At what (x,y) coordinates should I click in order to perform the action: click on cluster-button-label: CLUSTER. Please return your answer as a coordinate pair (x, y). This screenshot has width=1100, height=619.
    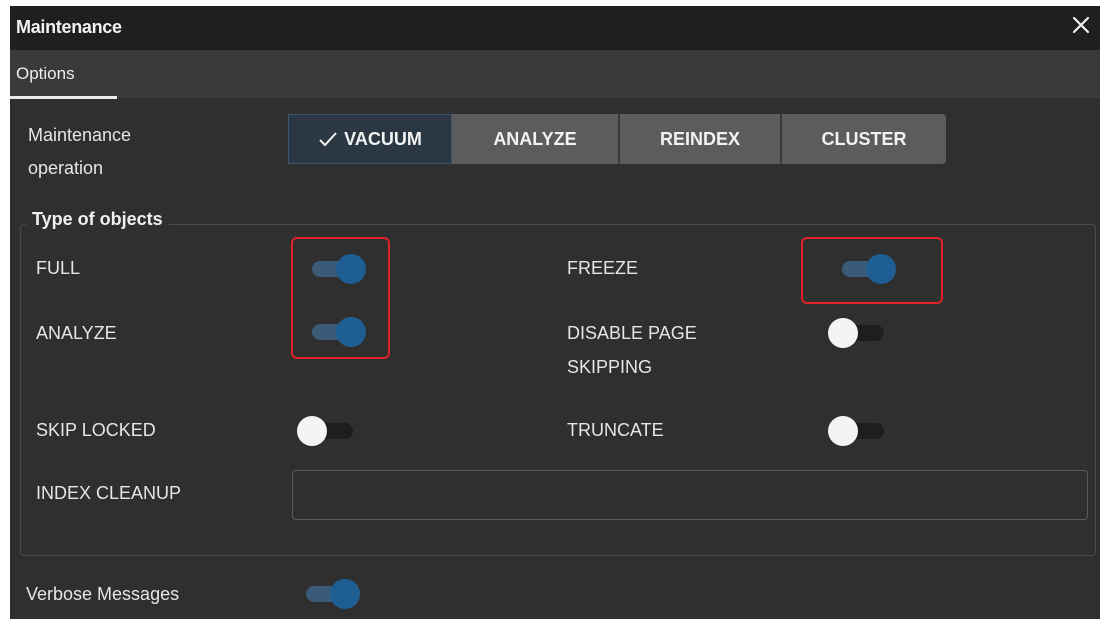
    Looking at the image, I should click on (864, 138).